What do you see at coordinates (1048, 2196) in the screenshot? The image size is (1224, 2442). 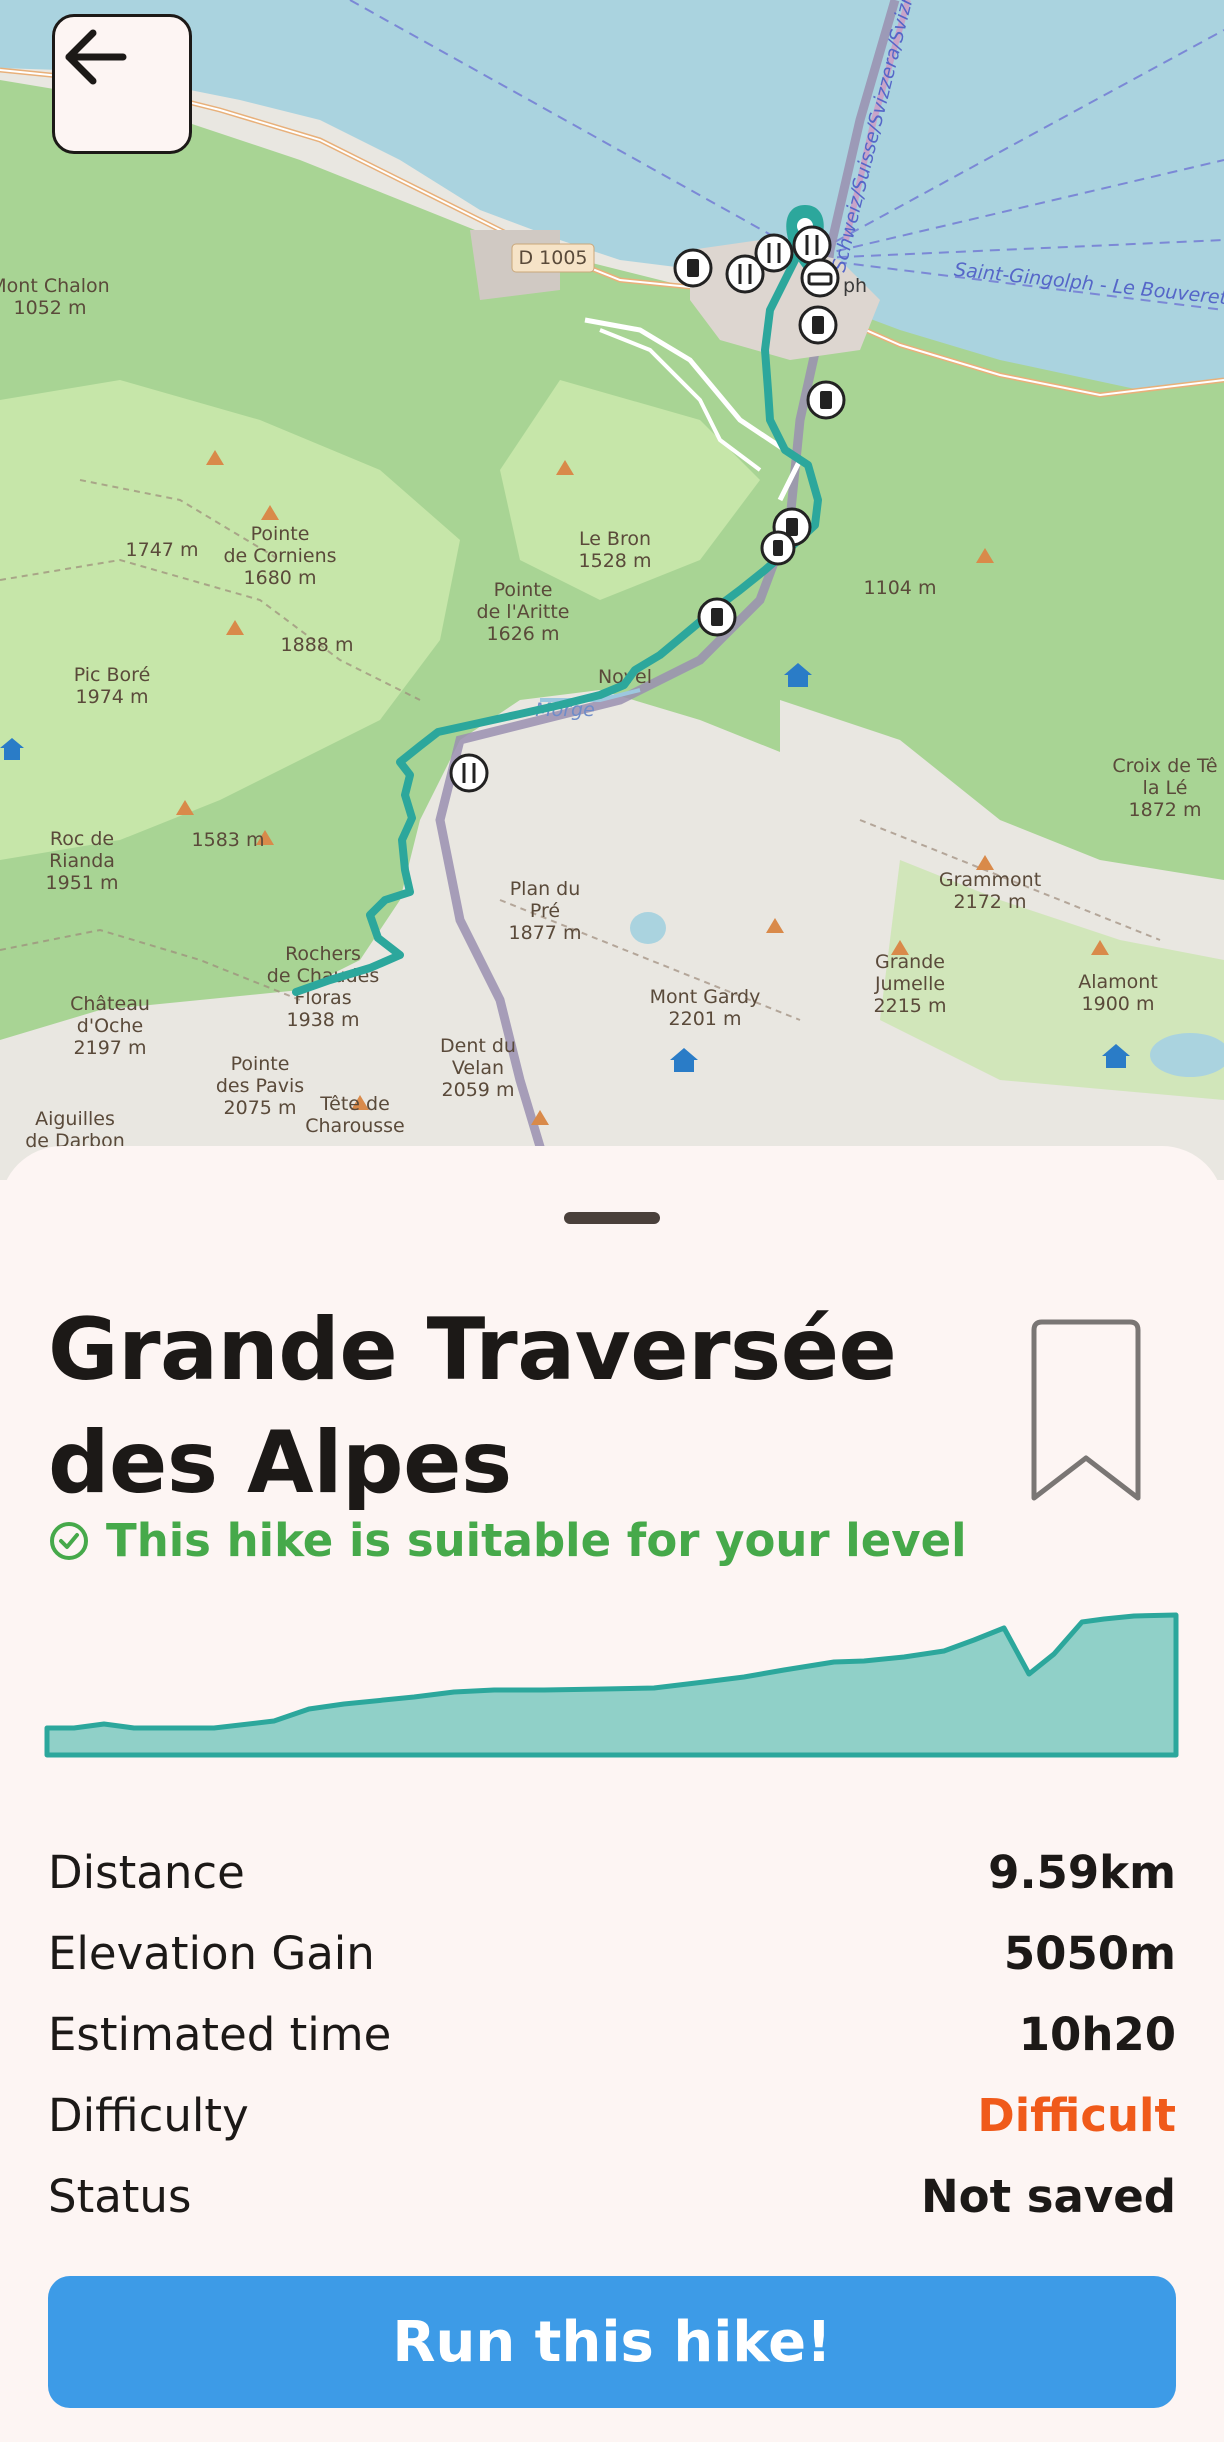 I see `status-value: Not saved` at bounding box center [1048, 2196].